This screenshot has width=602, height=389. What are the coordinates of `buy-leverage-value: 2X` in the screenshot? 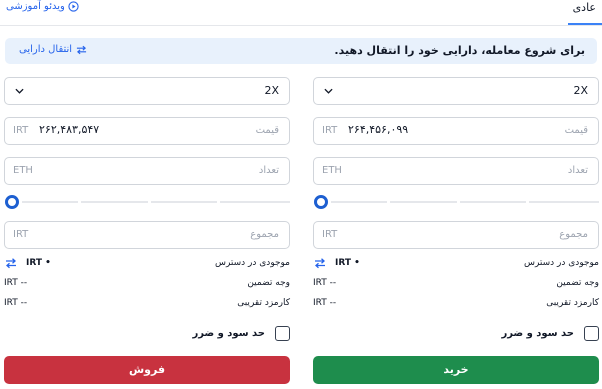 It's located at (580, 90).